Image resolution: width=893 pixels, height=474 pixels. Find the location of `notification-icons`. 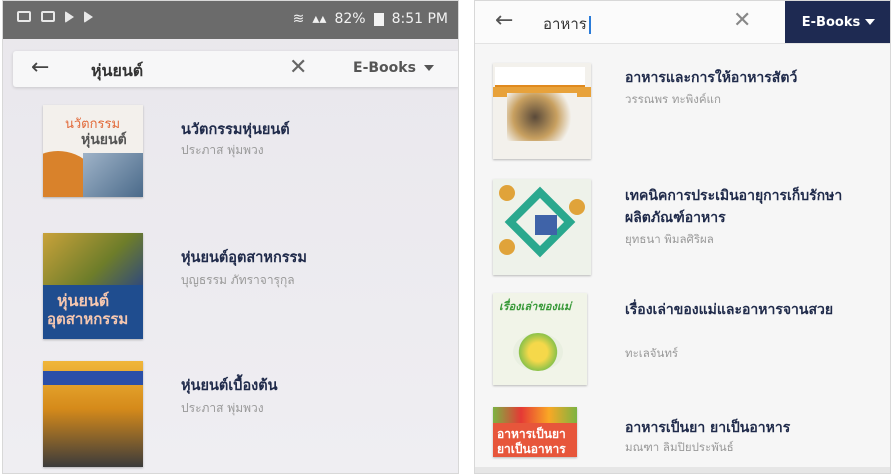

notification-icons is located at coordinates (55, 17).